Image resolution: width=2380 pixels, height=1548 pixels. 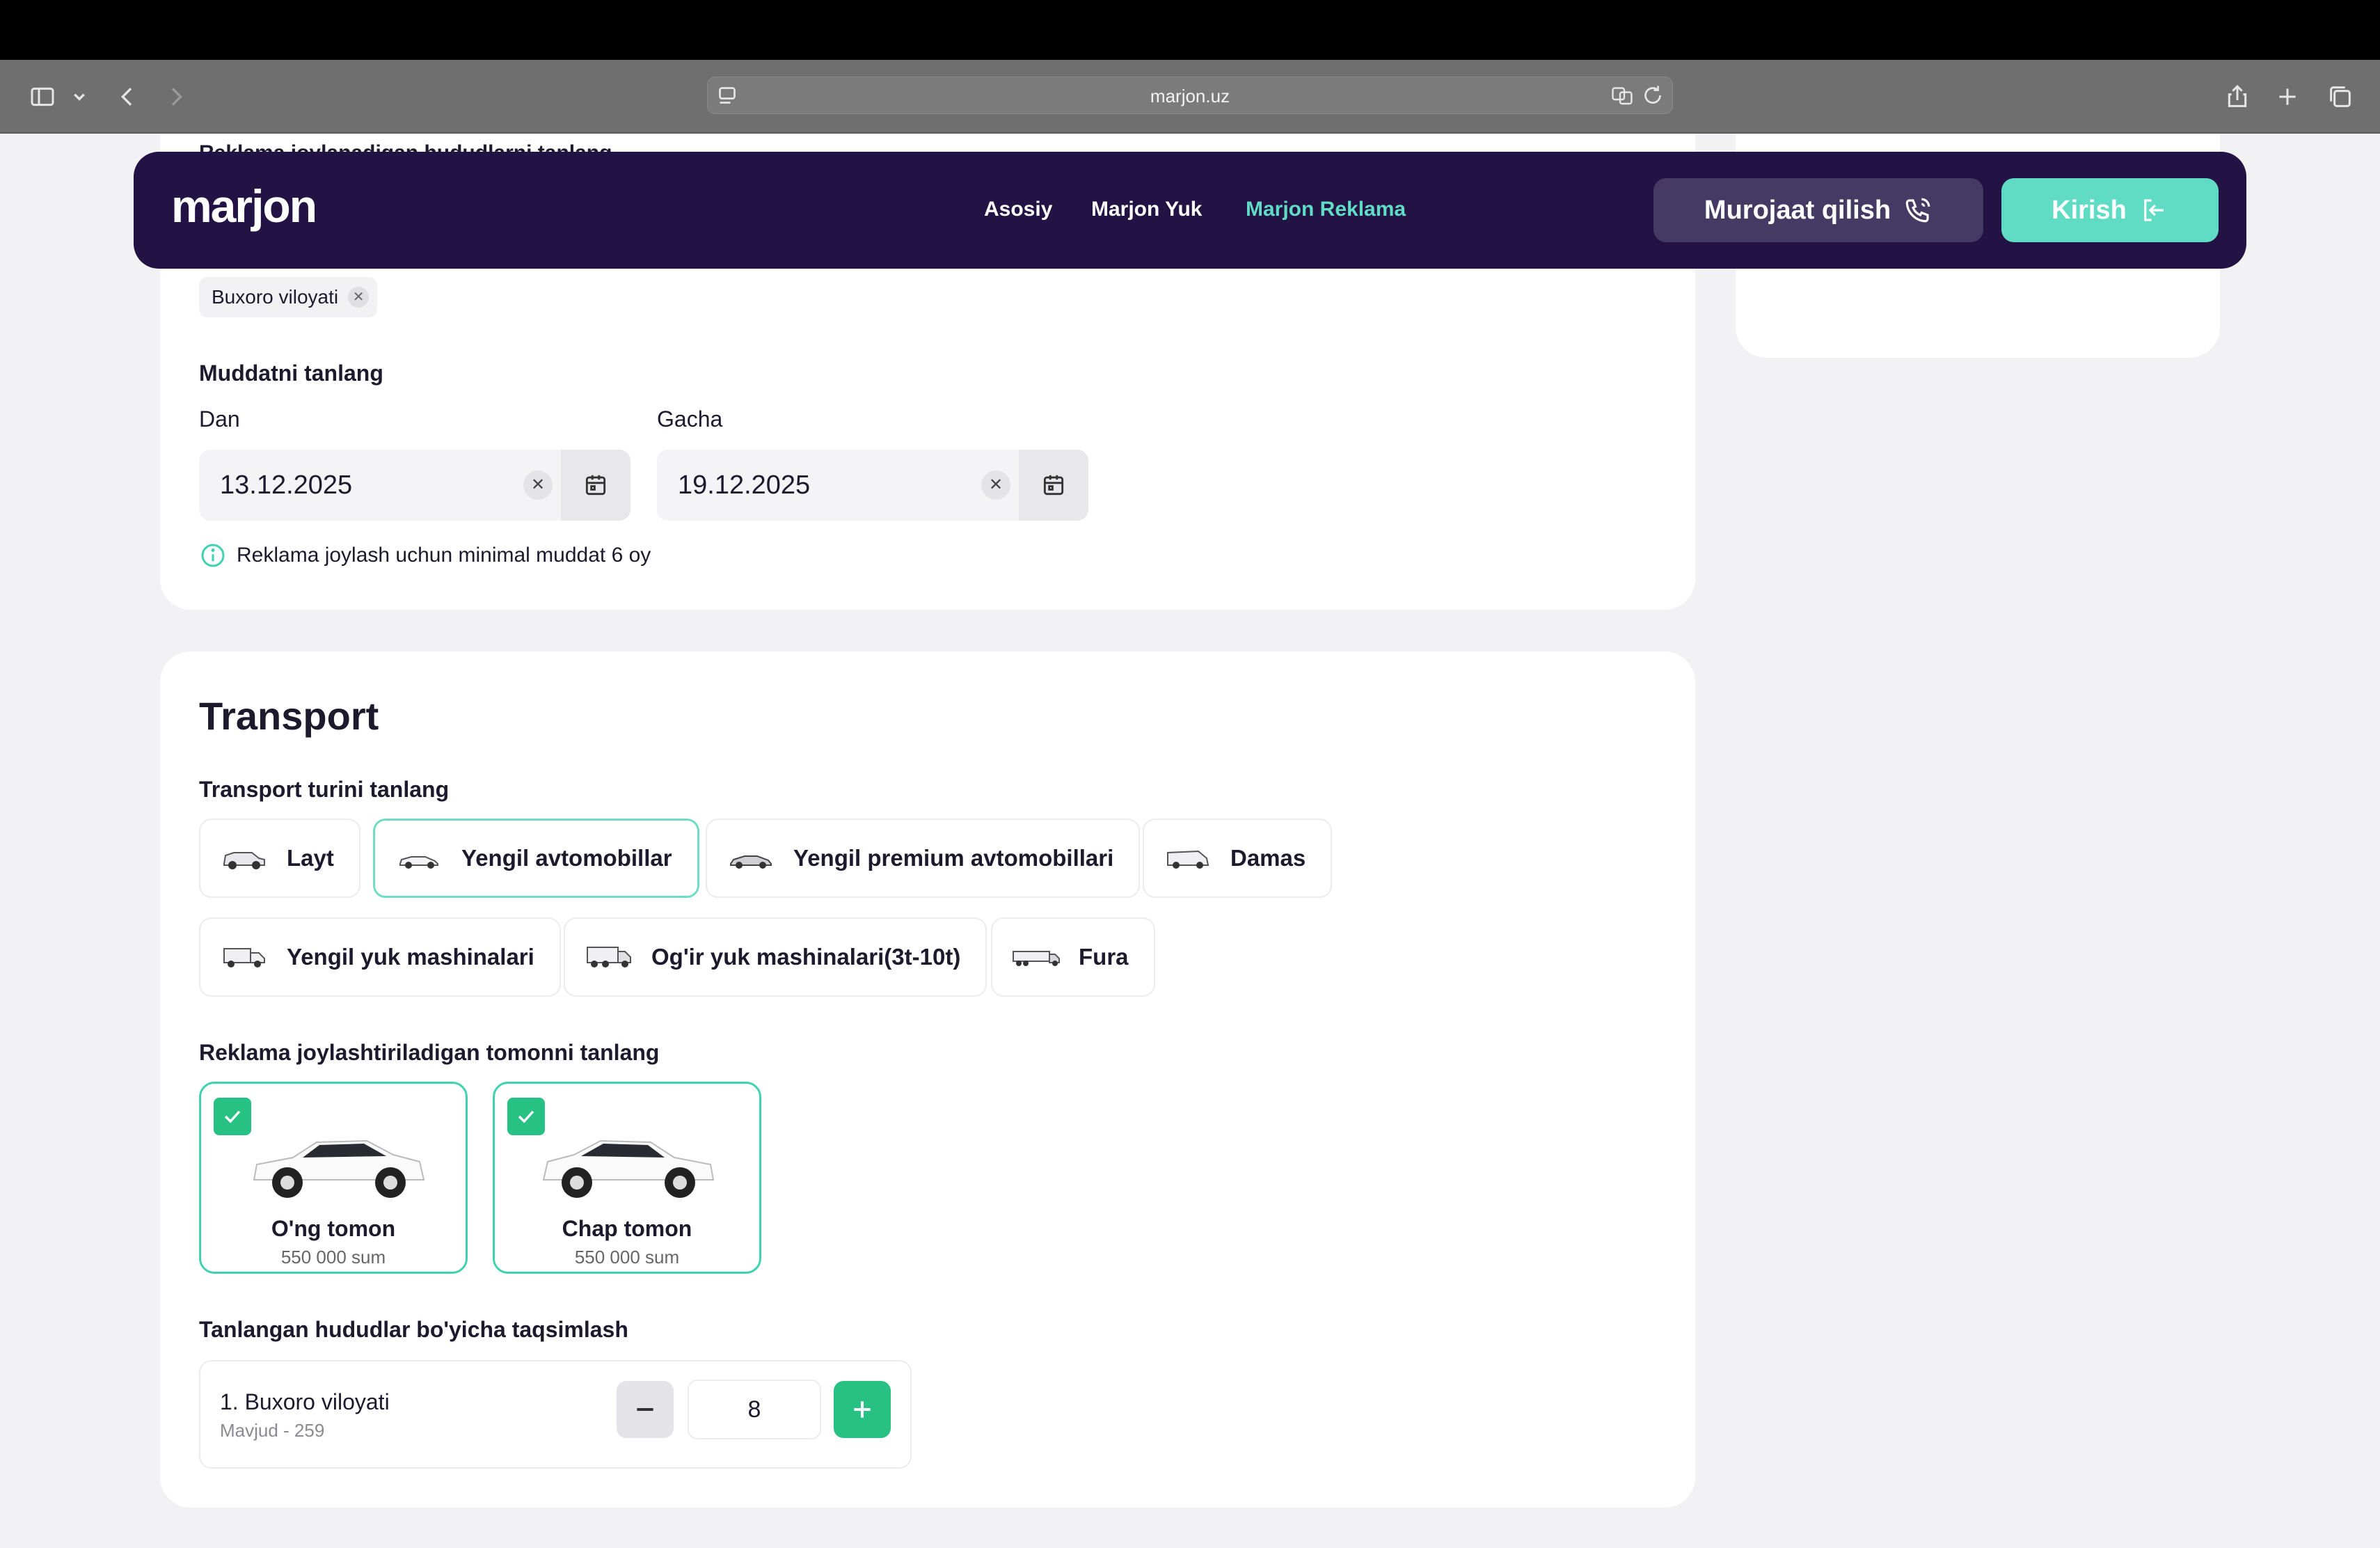 I want to click on car-icon, so click(x=418, y=862).